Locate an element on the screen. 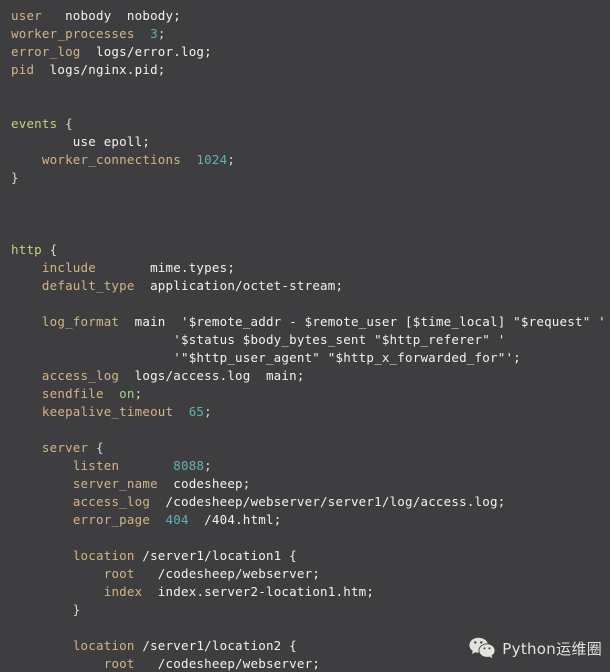 Image resolution: width=610 pixels, height=672 pixels. code-token: user is located at coordinates (26, 15).